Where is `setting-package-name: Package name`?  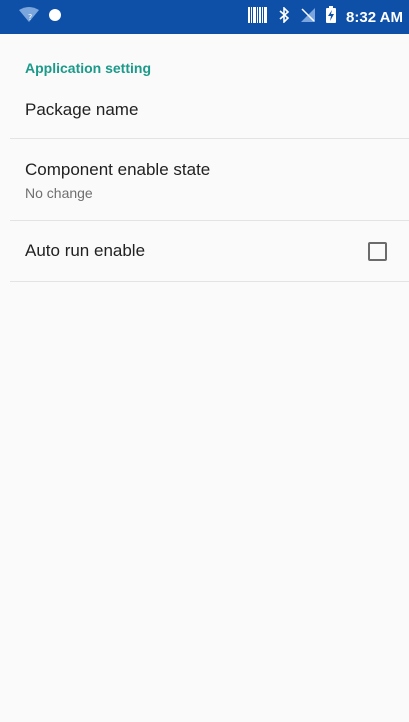
setting-package-name: Package name is located at coordinates (204, 111).